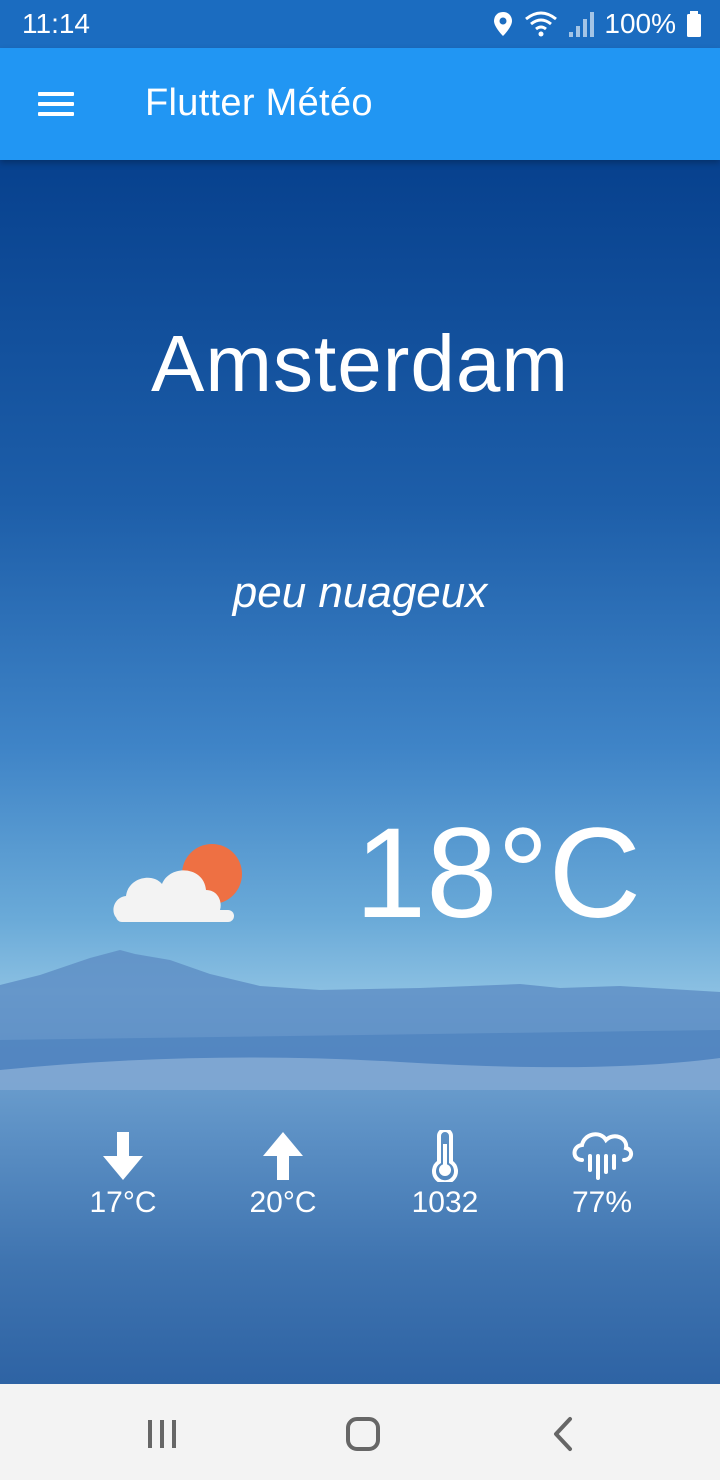 The height and width of the screenshot is (1480, 720). What do you see at coordinates (162, 1434) in the screenshot?
I see `recent-apps-icon` at bounding box center [162, 1434].